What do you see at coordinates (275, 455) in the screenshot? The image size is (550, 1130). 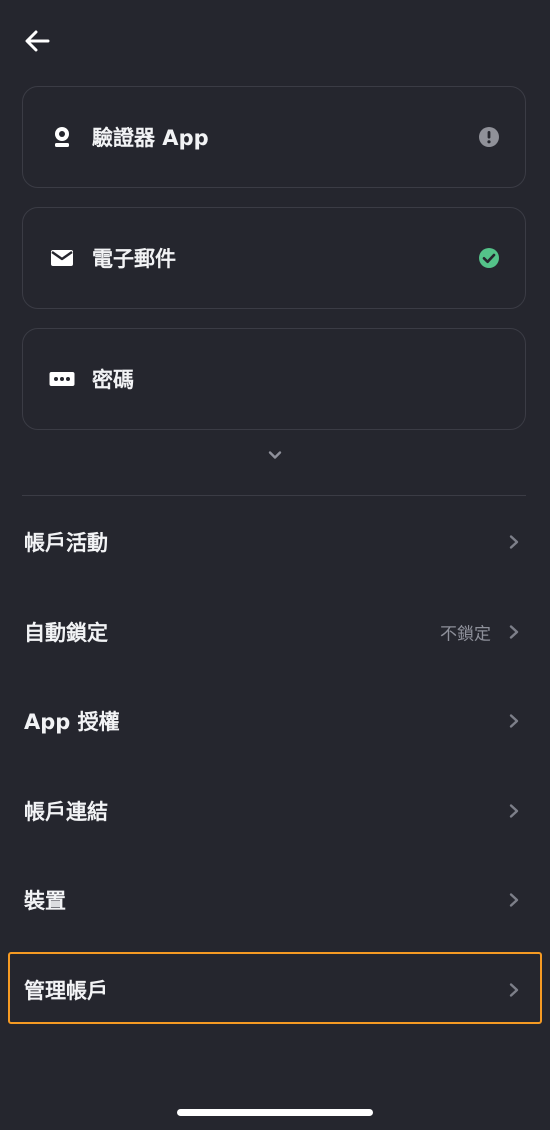 I see `chevron-down-icon` at bounding box center [275, 455].